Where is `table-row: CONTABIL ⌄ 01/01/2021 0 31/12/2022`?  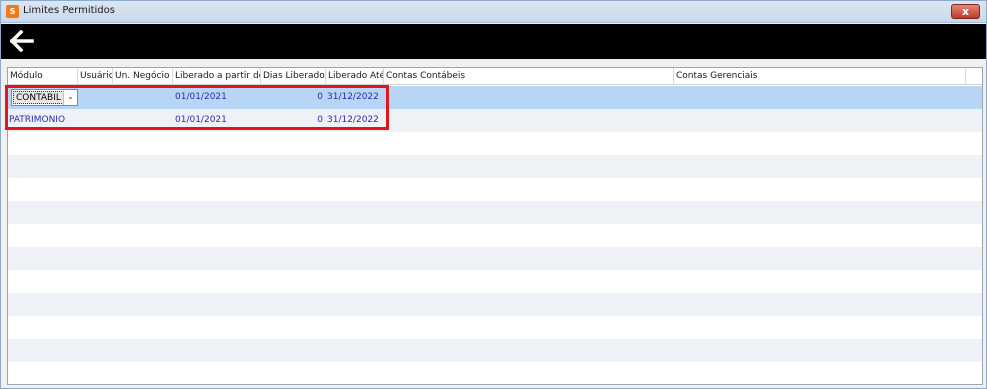 table-row: CONTABIL ⌄ 01/01/2021 0 31/12/2022 is located at coordinates (495, 97).